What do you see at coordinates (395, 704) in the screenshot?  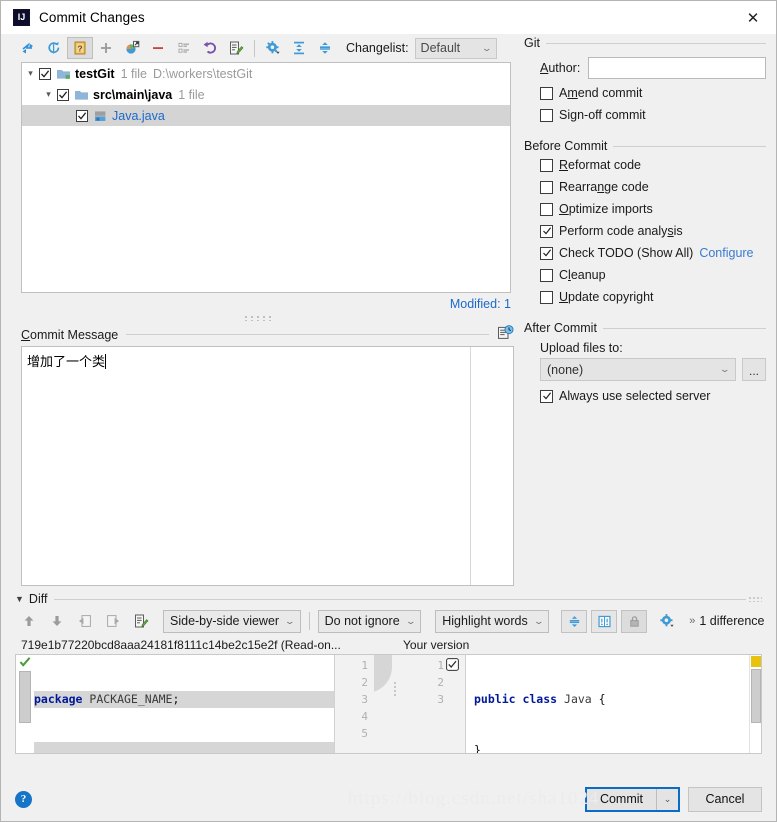 I see `diff-split-gap` at bounding box center [395, 704].